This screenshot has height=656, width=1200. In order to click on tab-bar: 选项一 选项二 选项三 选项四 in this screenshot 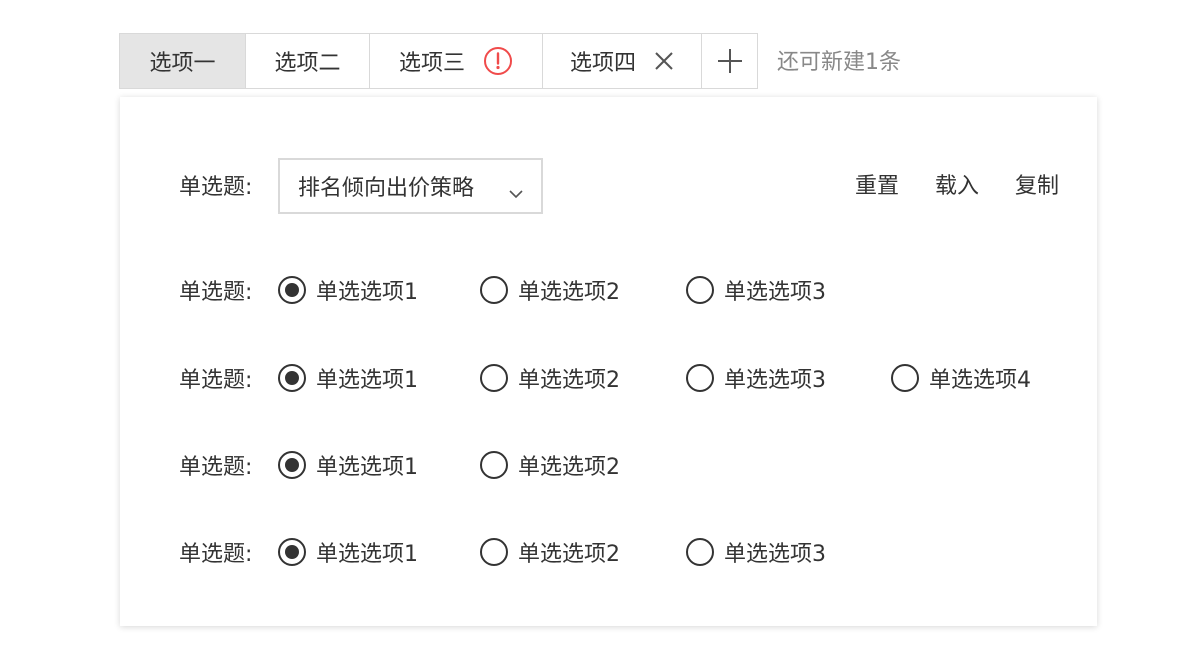, I will do `click(438, 61)`.